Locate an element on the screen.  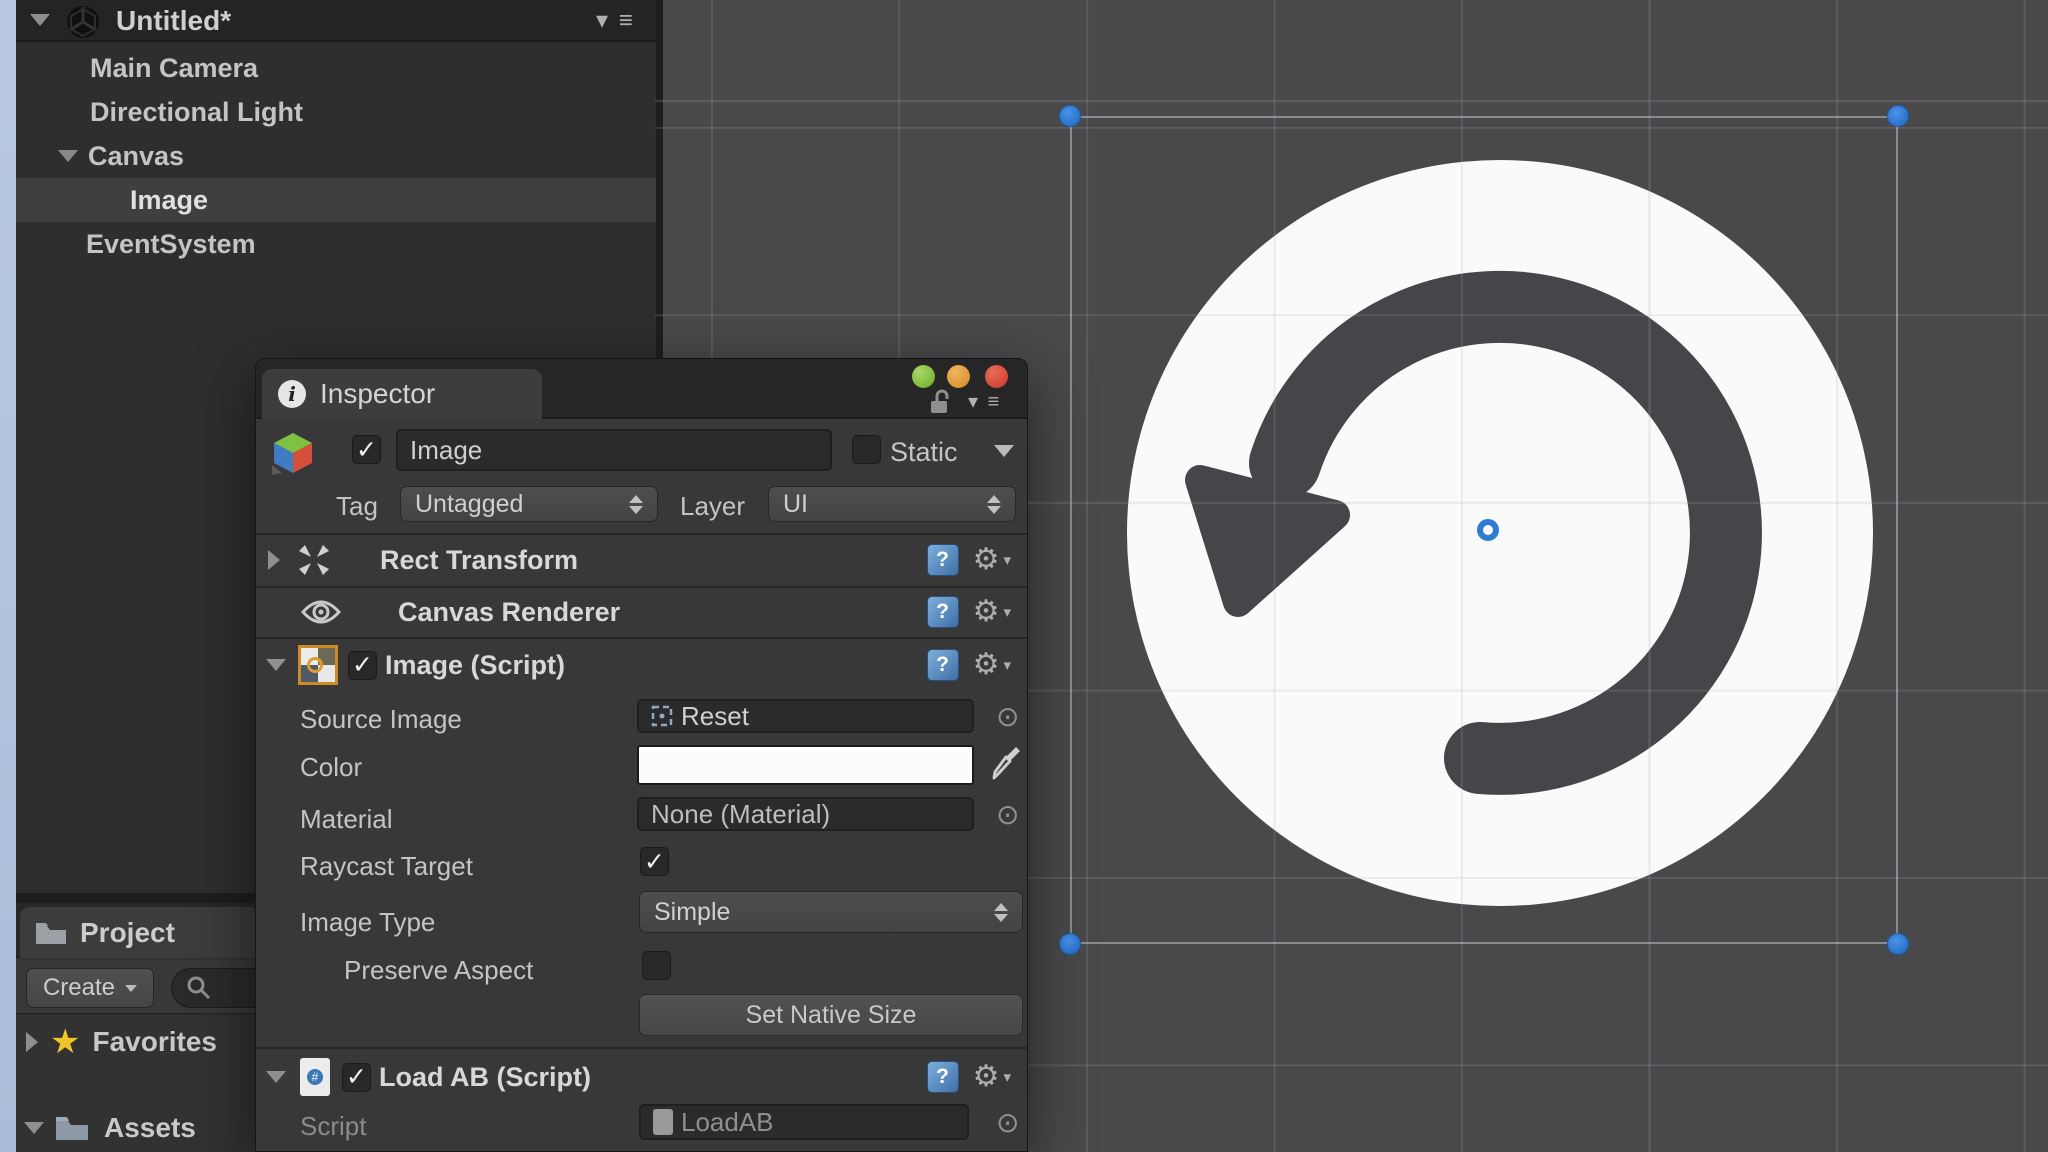
tag-label: Tag is located at coordinates (357, 506).